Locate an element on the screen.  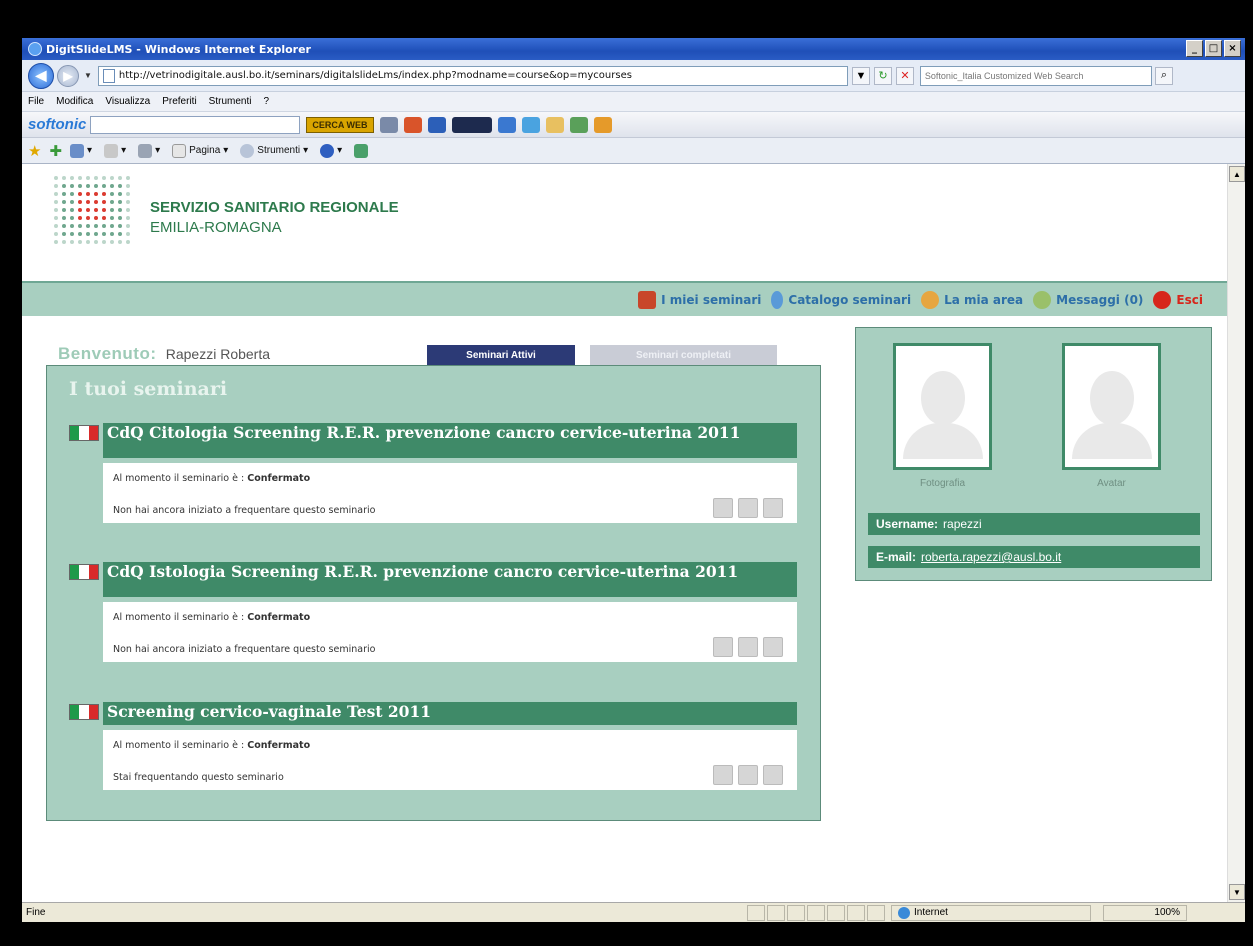
forward-button: ▶ is located at coordinates (68, 75).